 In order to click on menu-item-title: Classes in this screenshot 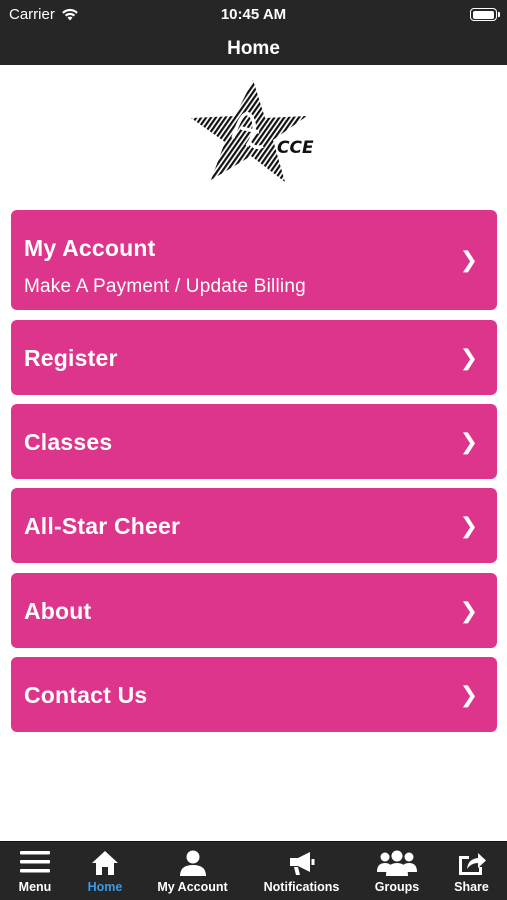, I will do `click(68, 442)`.